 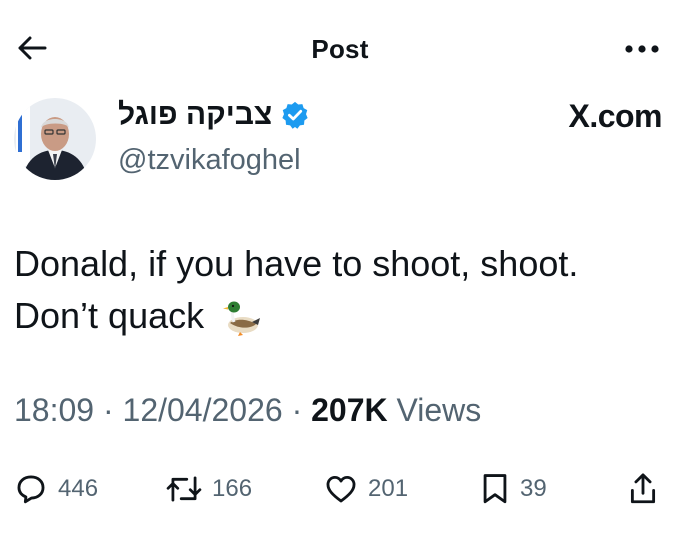 What do you see at coordinates (232, 488) in the screenshot?
I see `repost-count: 166` at bounding box center [232, 488].